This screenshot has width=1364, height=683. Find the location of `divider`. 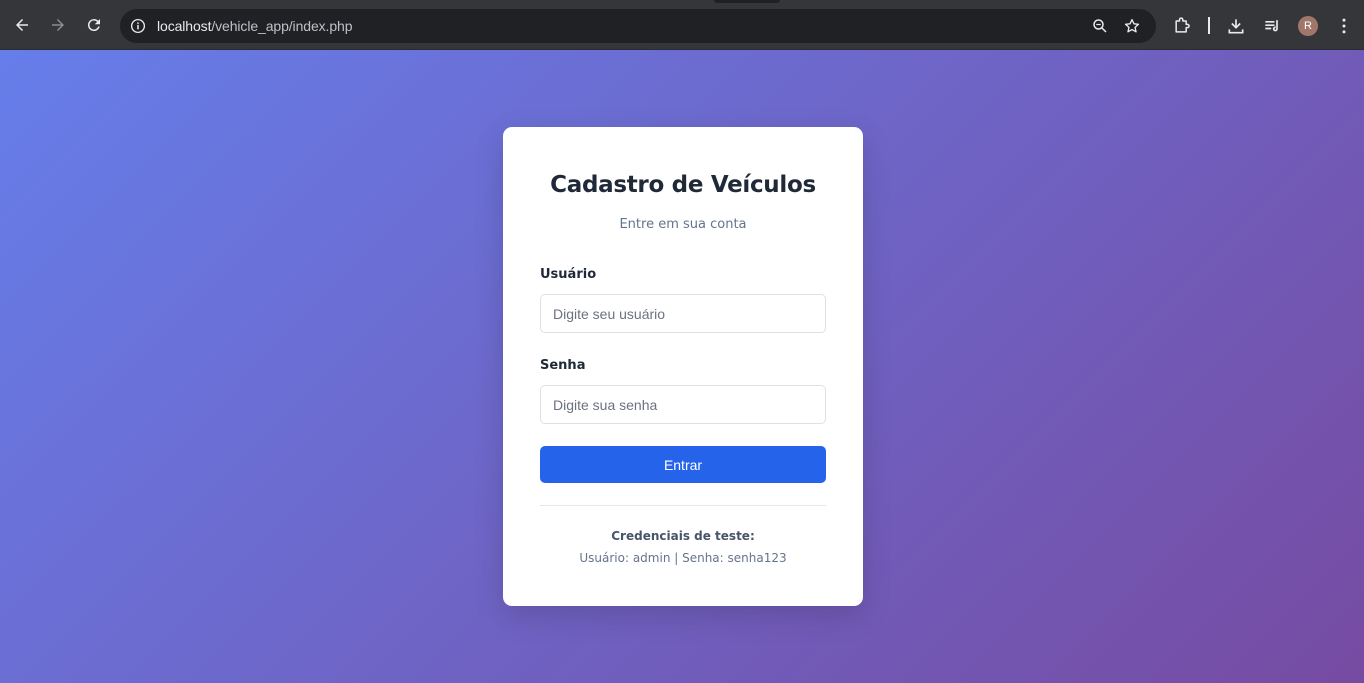

divider is located at coordinates (683, 505).